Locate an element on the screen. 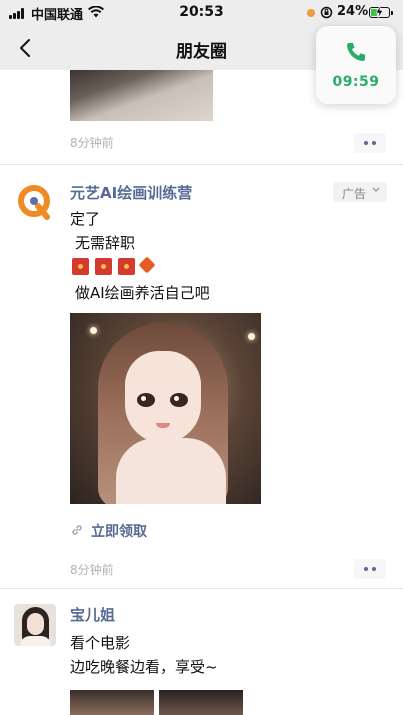 The image size is (403, 715). ad-avatar-logo is located at coordinates (35, 203).